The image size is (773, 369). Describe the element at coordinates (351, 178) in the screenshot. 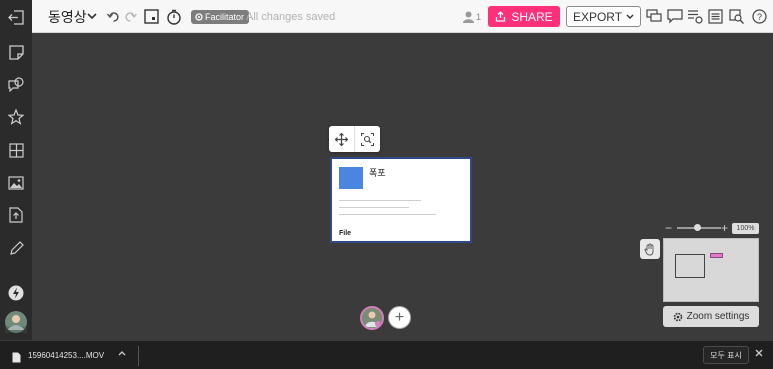

I see `file-thumbnail` at that location.